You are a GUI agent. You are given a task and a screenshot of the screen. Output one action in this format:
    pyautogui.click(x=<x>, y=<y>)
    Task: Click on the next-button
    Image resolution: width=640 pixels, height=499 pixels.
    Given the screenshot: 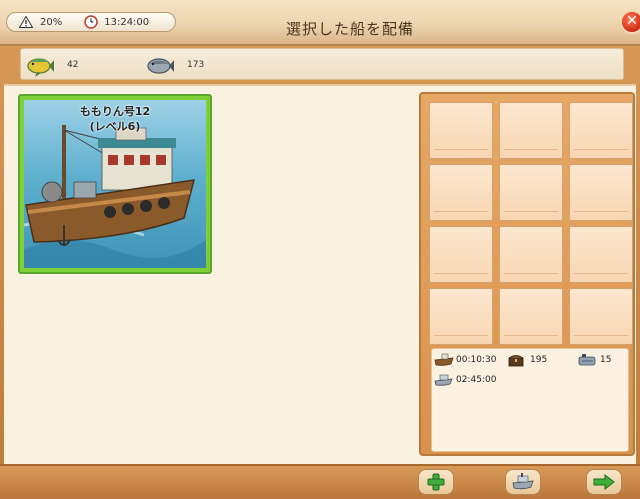 What is the action you would take?
    pyautogui.click(x=604, y=482)
    